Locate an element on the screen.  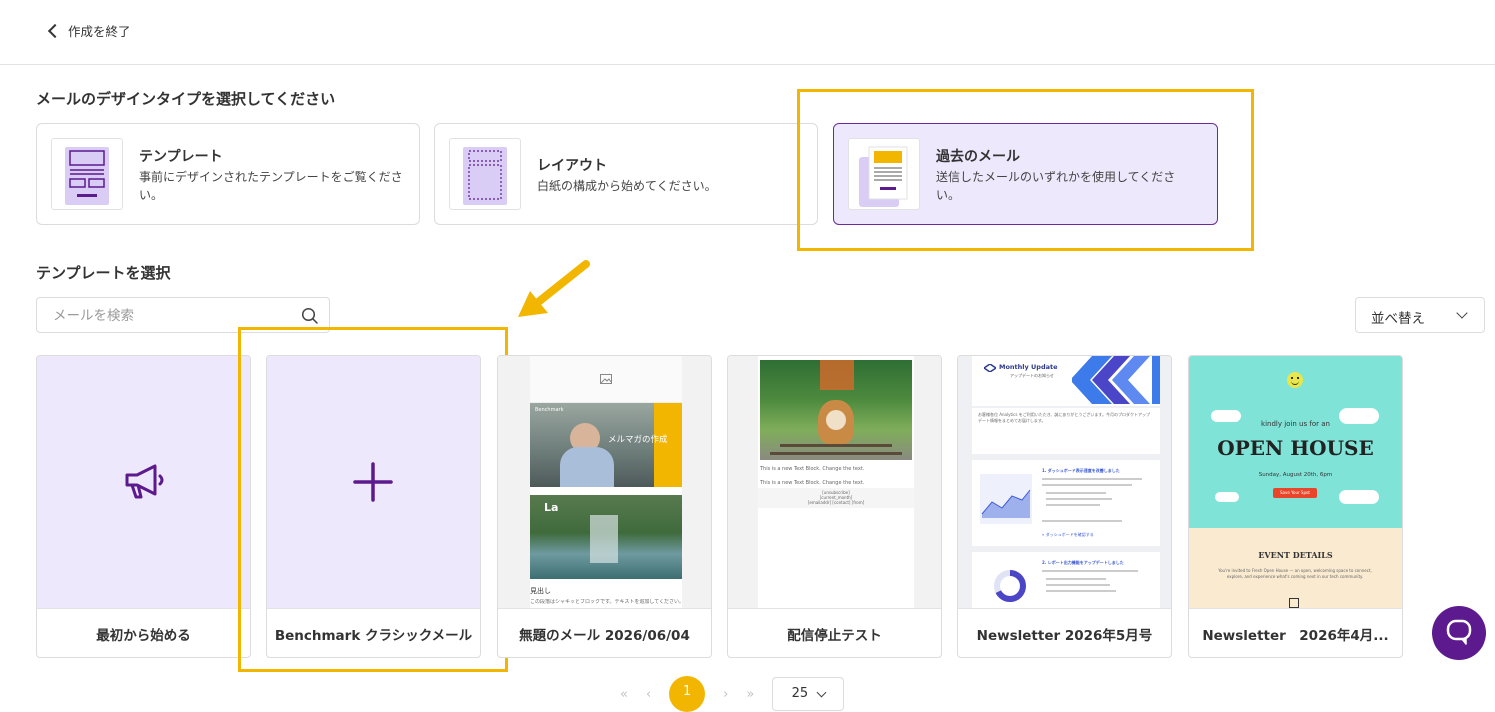
layout-type-desc: 白紙の構成から始めてください。 is located at coordinates (627, 186).